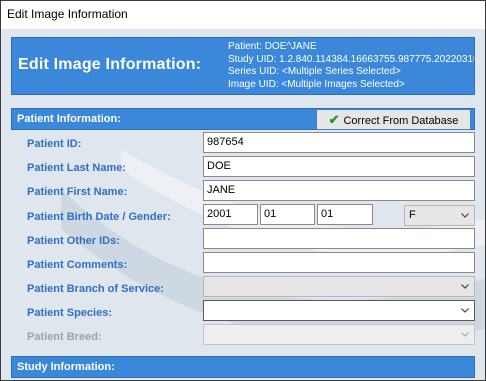 The width and height of the screenshot is (486, 381). What do you see at coordinates (69, 119) in the screenshot?
I see `section-title: Patient Information:` at bounding box center [69, 119].